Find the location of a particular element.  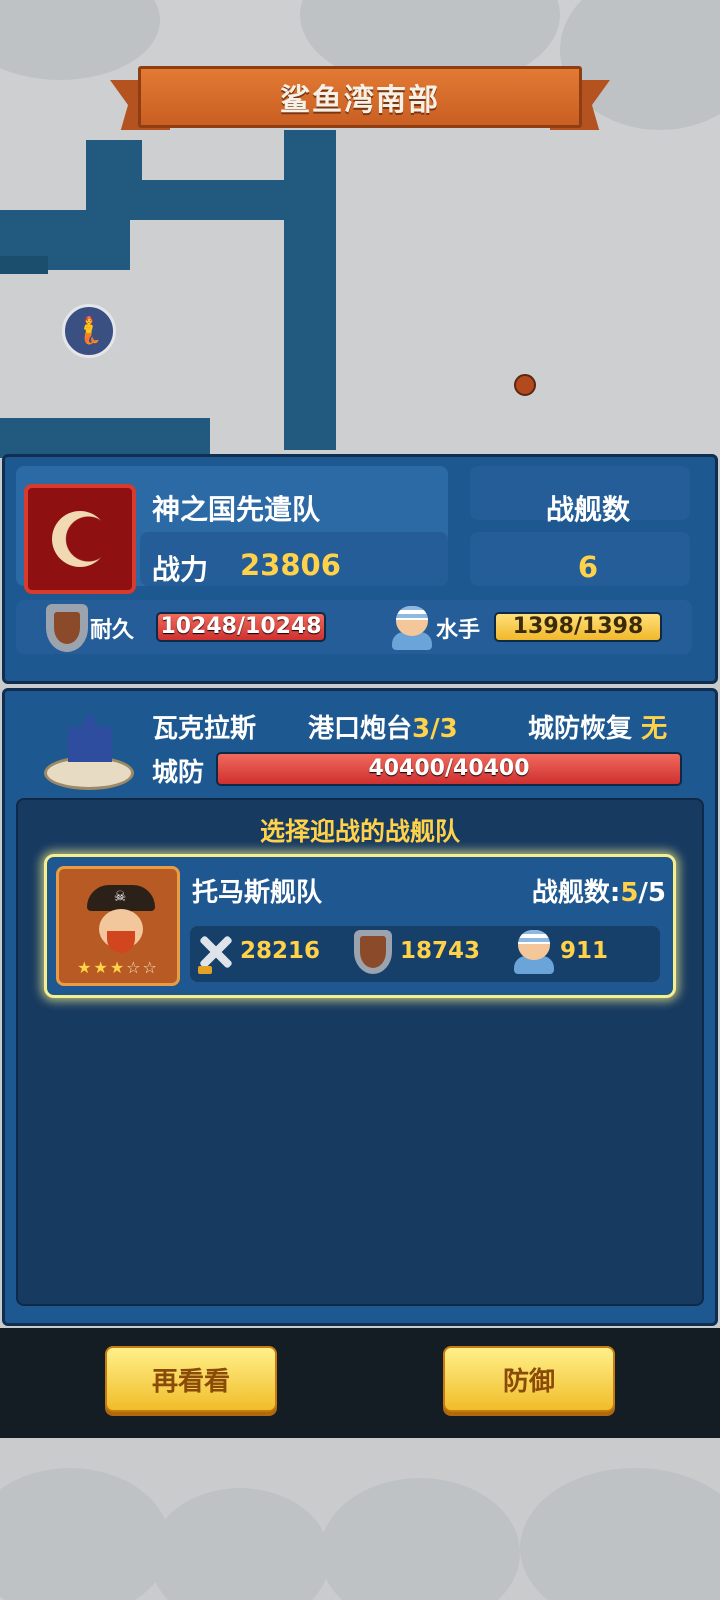

ships-label: 战舰数 is located at coordinates (587, 509).